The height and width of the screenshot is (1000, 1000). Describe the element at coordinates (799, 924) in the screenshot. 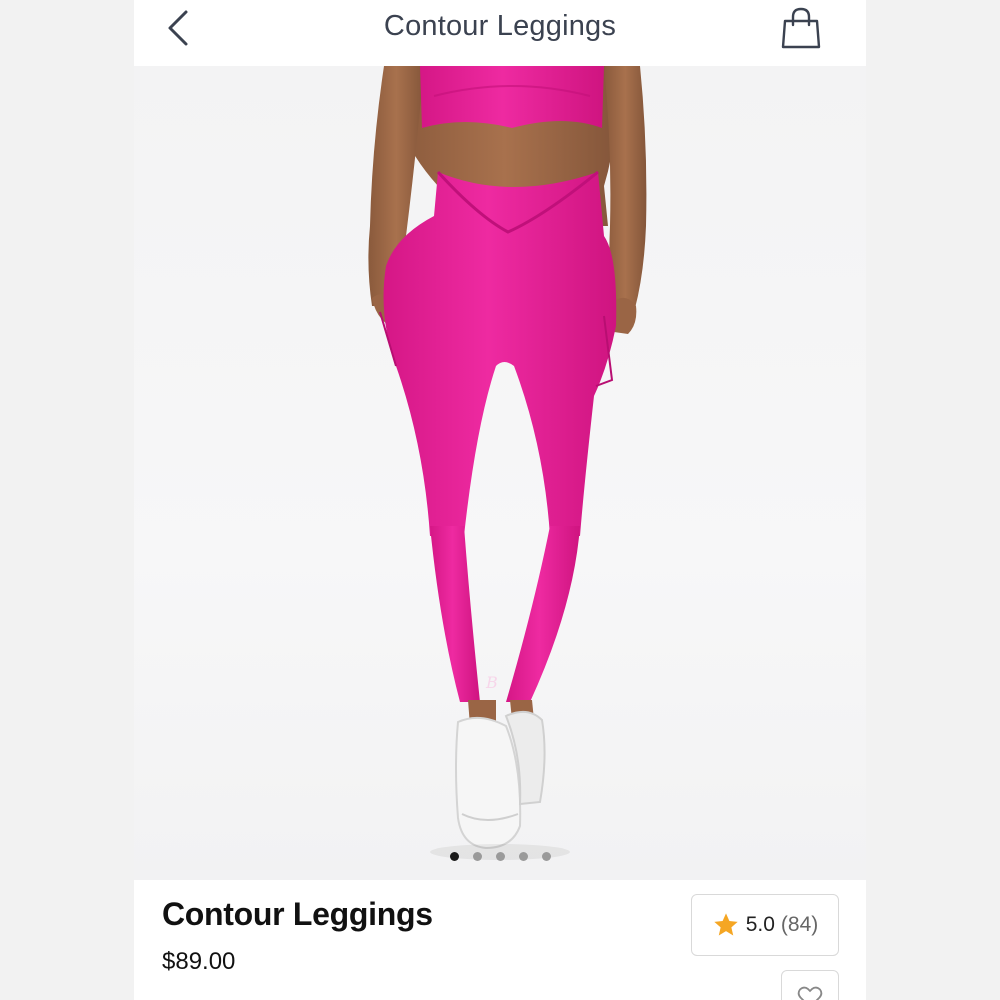

I see `rating-count: (84)` at that location.